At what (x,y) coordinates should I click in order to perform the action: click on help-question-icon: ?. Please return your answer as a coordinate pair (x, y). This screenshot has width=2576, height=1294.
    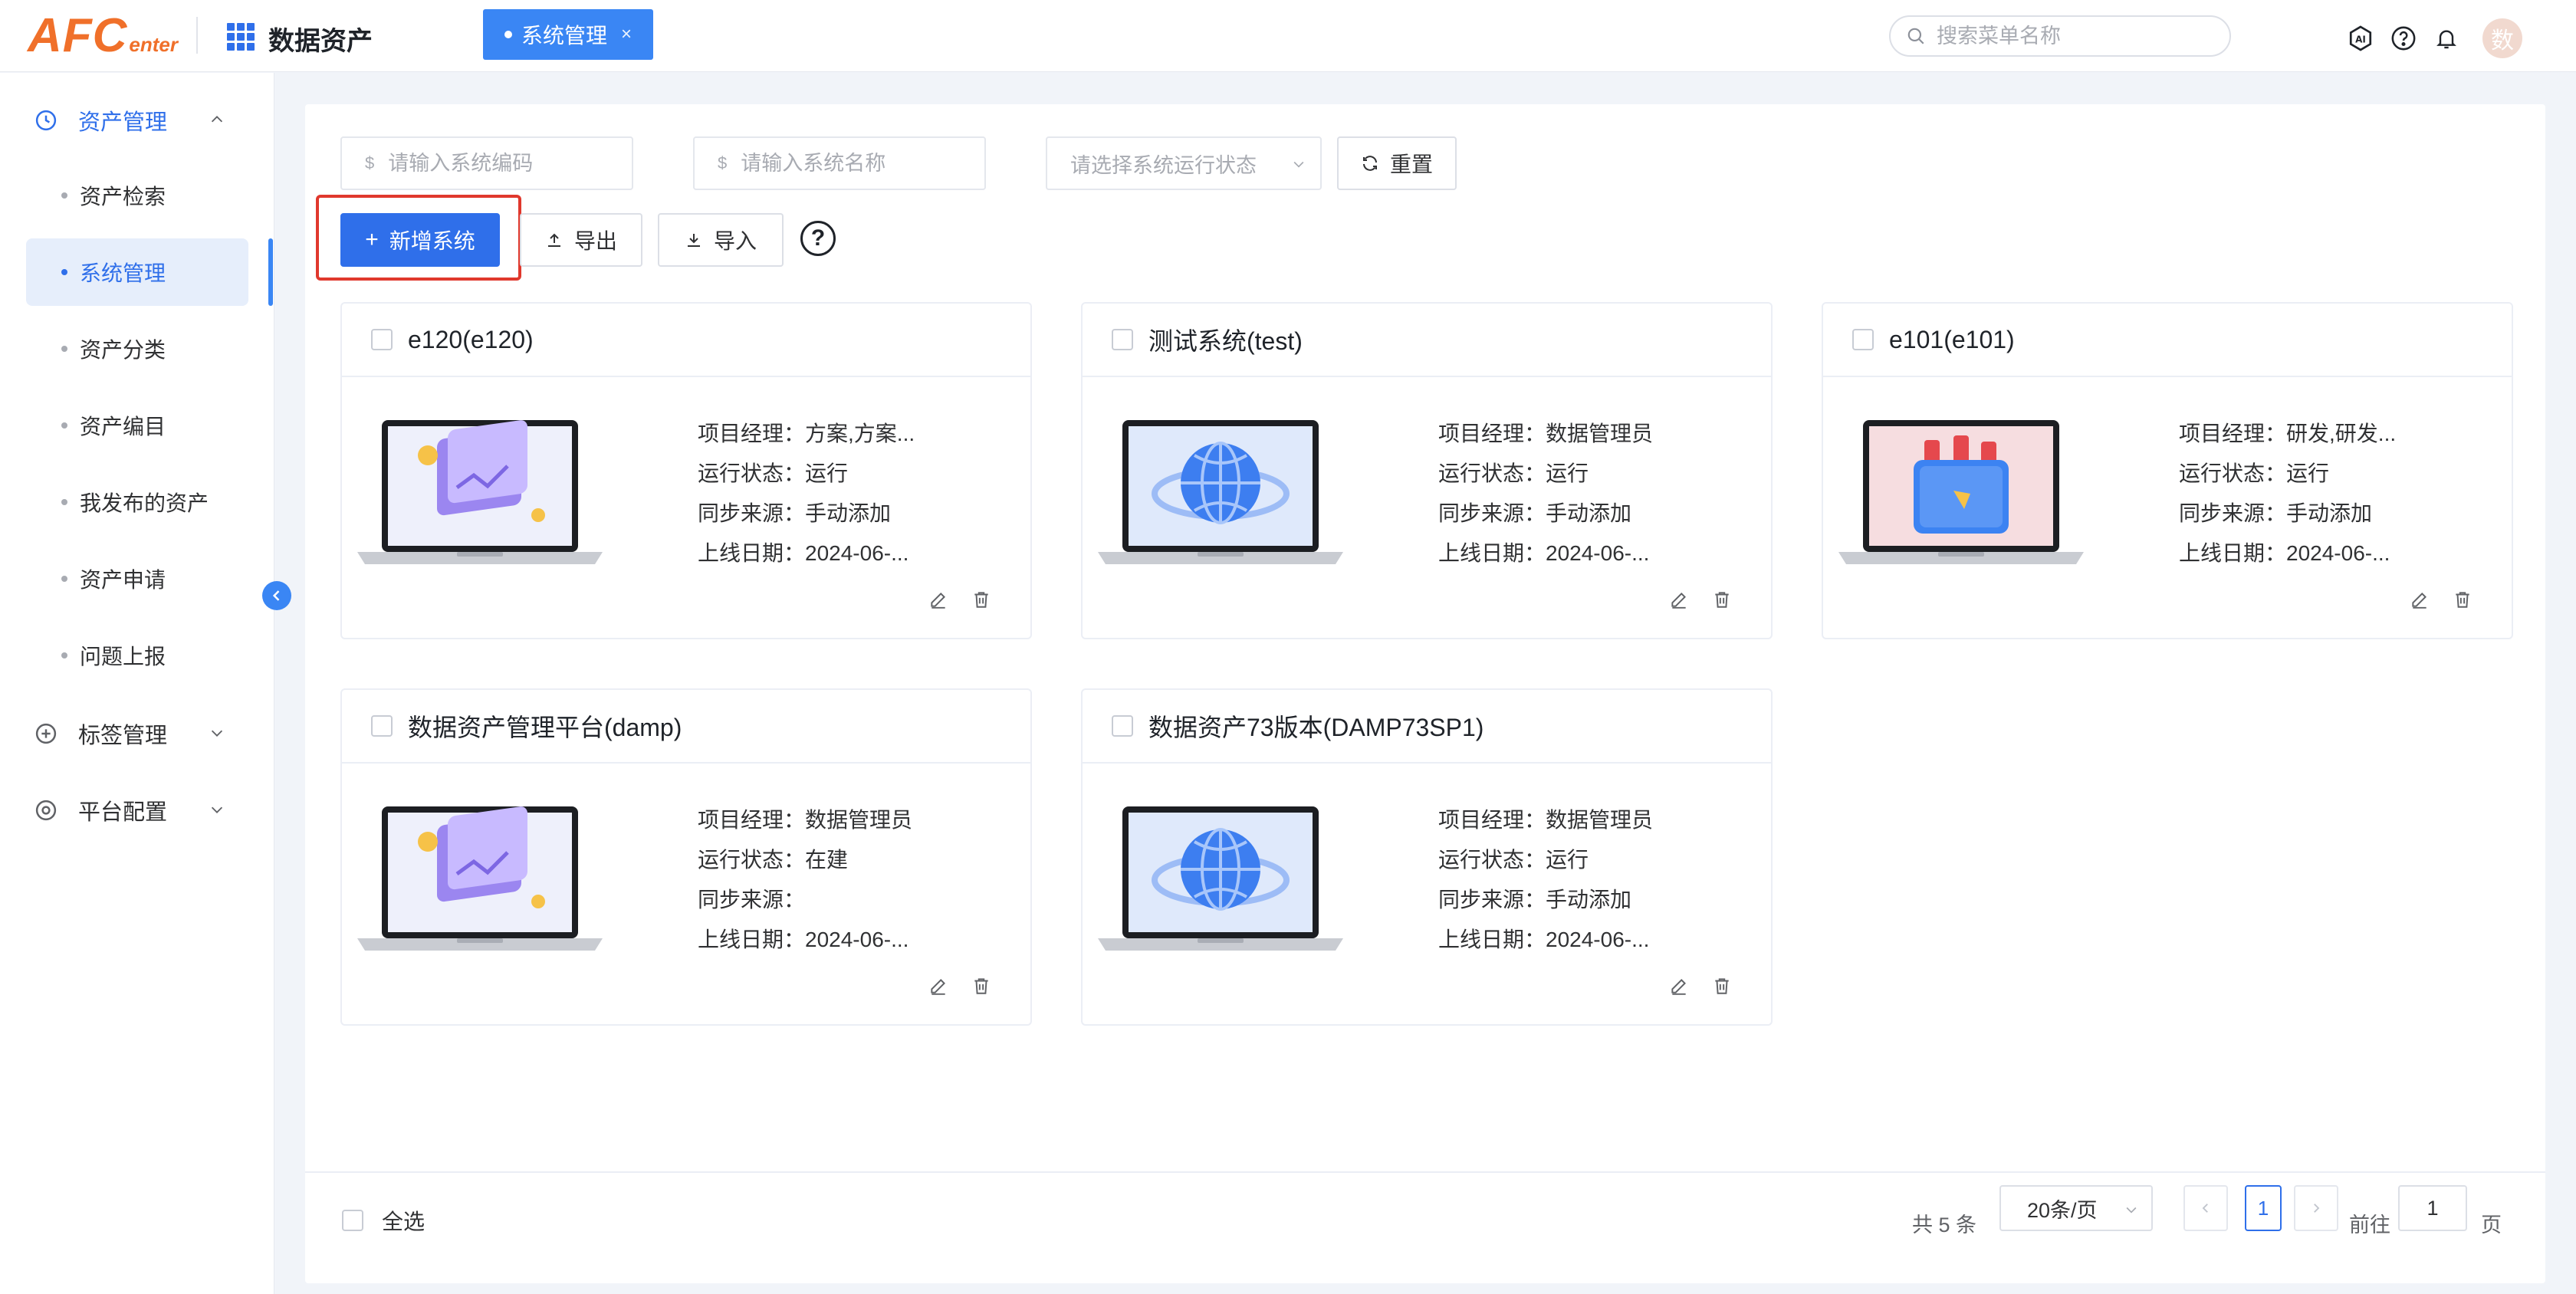
    Looking at the image, I should click on (818, 239).